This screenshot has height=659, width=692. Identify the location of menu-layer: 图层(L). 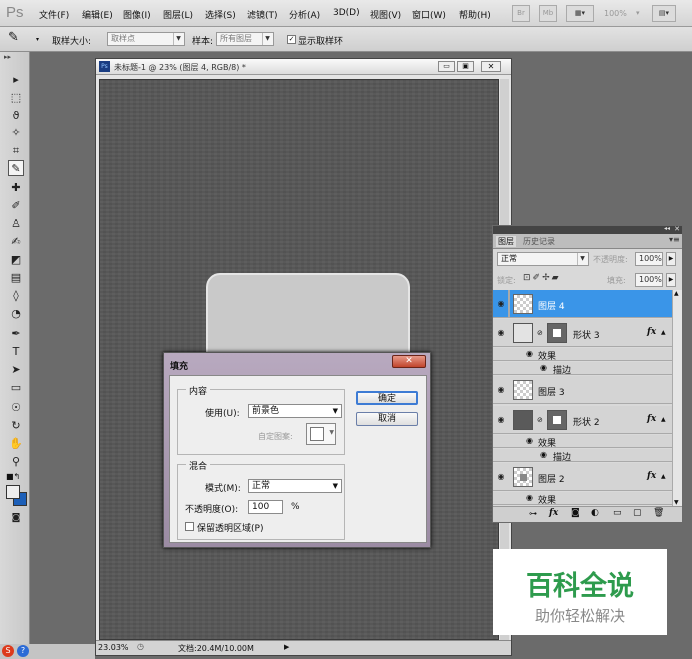
(178, 14).